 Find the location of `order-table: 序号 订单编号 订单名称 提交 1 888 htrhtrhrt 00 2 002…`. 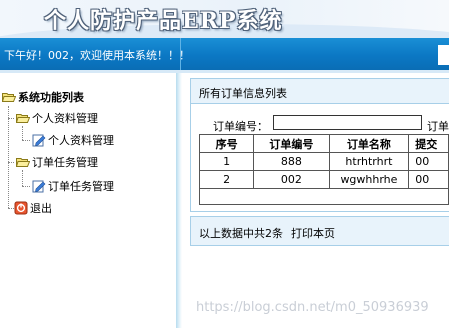

order-table: 序号 订单编号 订单名称 提交 1 888 htrhtrhrt 00 2 002… is located at coordinates (323, 169).